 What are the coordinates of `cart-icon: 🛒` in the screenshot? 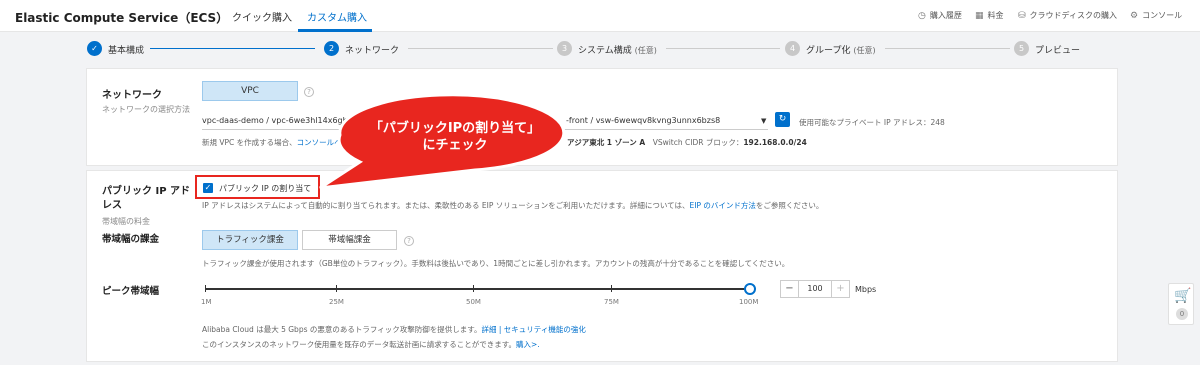 It's located at (1183, 296).